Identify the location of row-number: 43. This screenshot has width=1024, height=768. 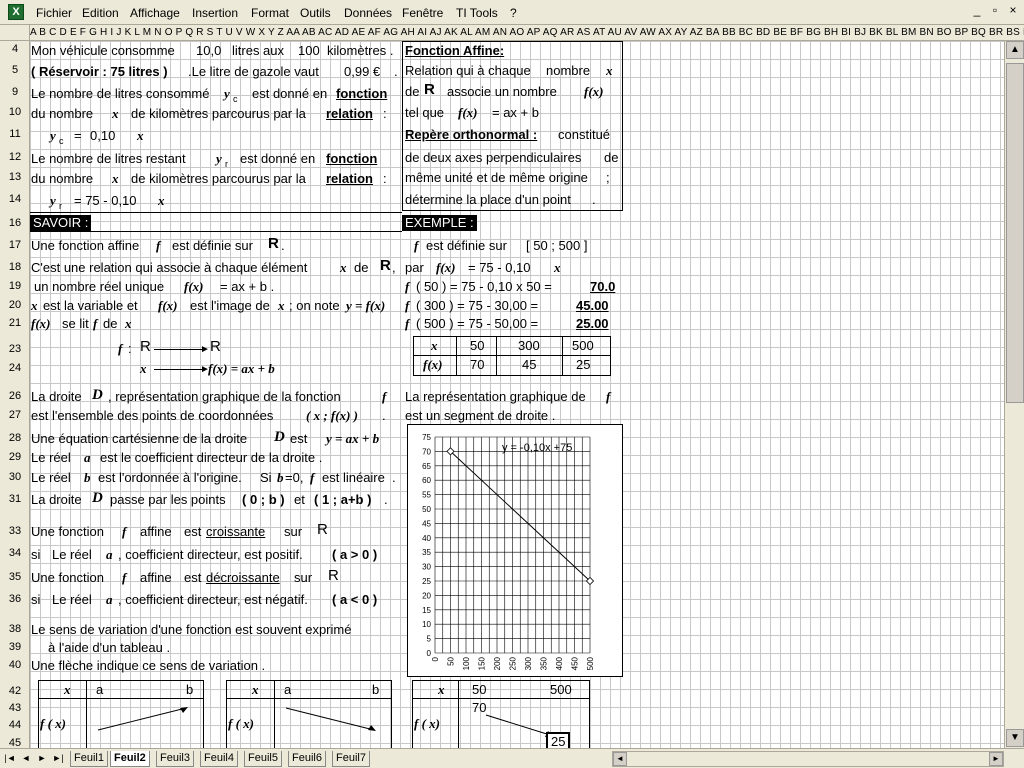
(14, 708).